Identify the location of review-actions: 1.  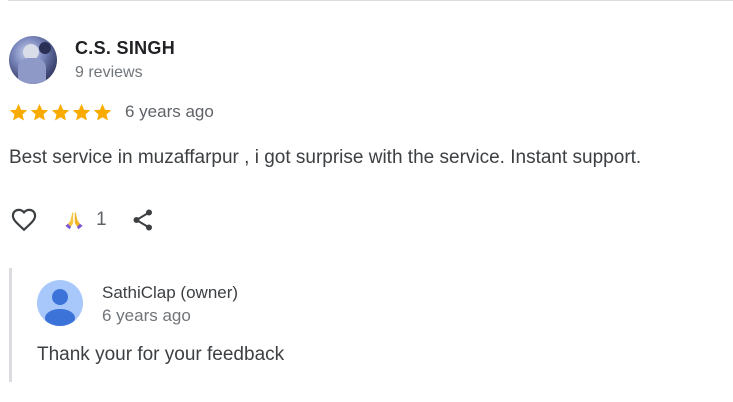
(82, 220).